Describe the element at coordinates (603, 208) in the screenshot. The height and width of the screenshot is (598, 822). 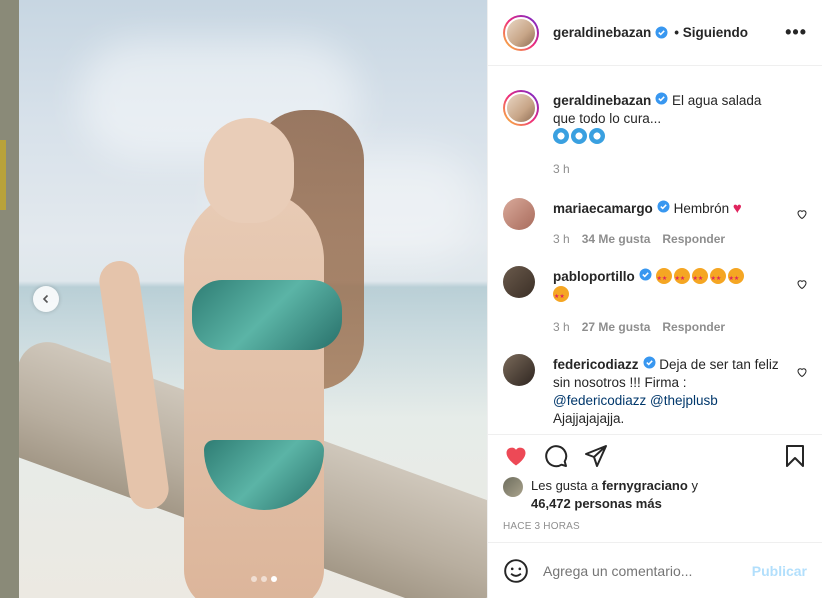
I see `comment-username: mariaecamargo` at that location.